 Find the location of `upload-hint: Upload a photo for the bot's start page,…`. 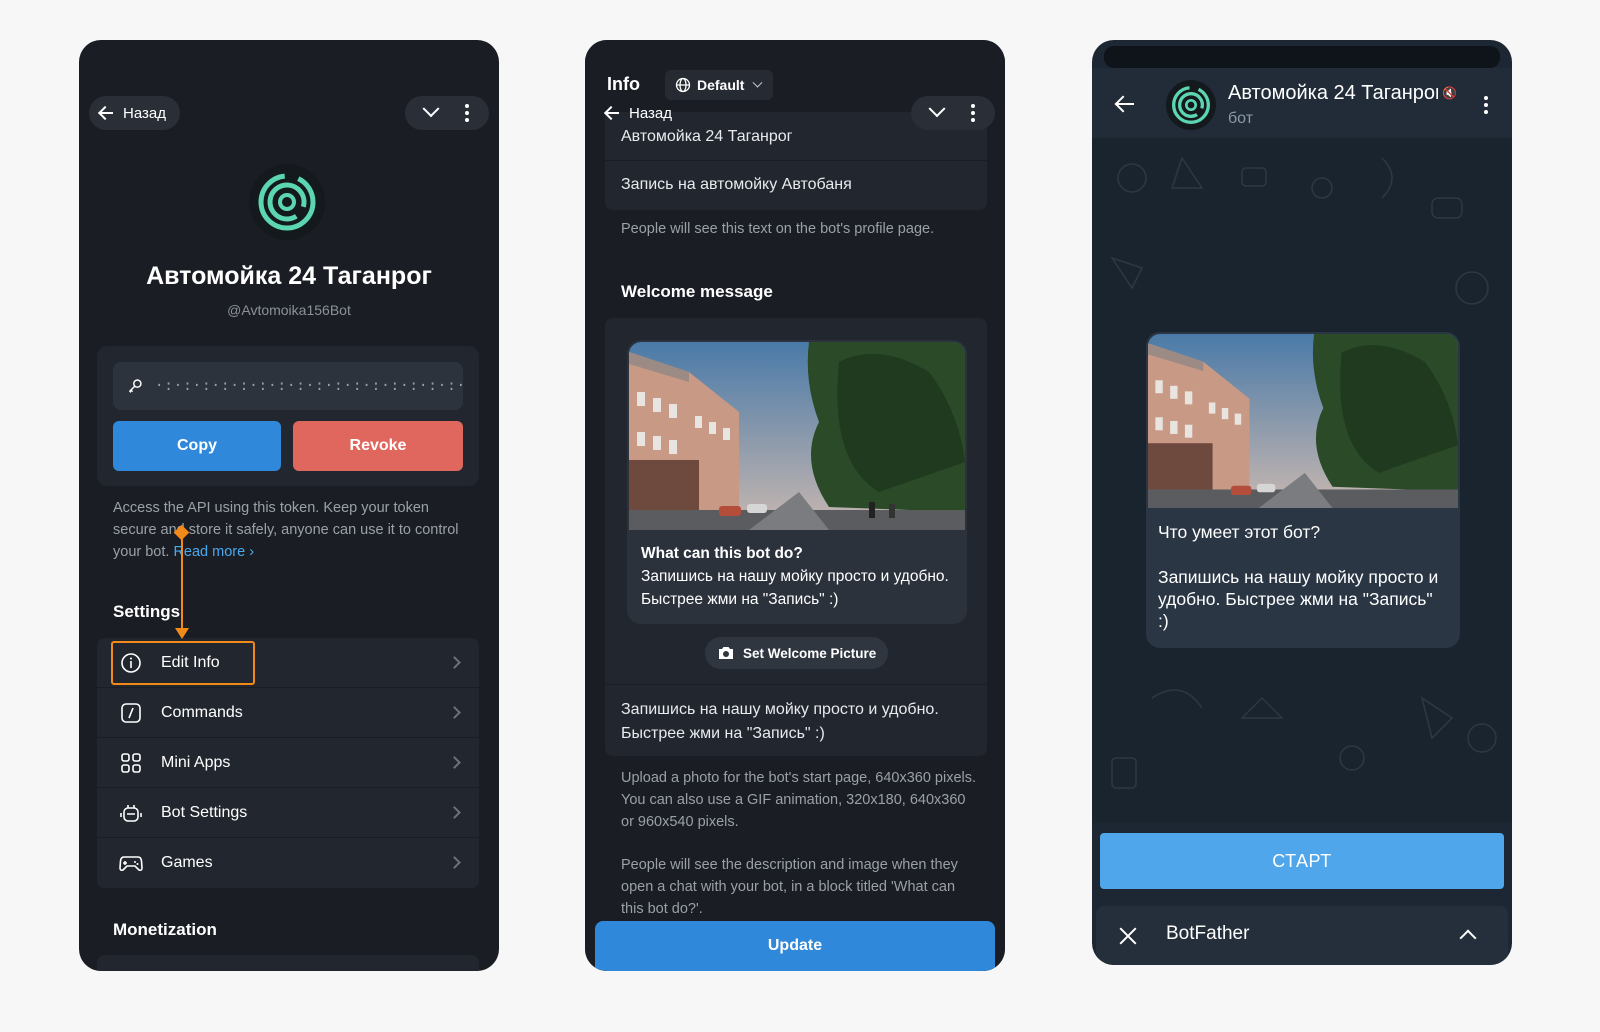

upload-hint: Upload a photo for the bot's start page,… is located at coordinates (799, 800).